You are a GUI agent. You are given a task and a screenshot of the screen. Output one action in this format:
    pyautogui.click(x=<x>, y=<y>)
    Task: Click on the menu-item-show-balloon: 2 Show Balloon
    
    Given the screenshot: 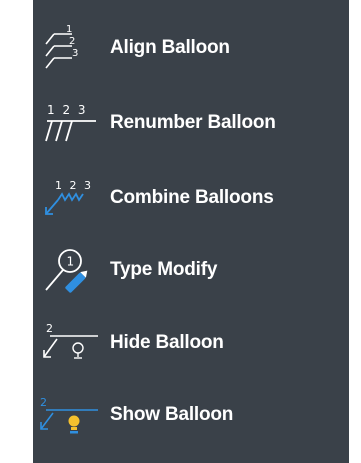 What is the action you would take?
    pyautogui.click(x=191, y=415)
    